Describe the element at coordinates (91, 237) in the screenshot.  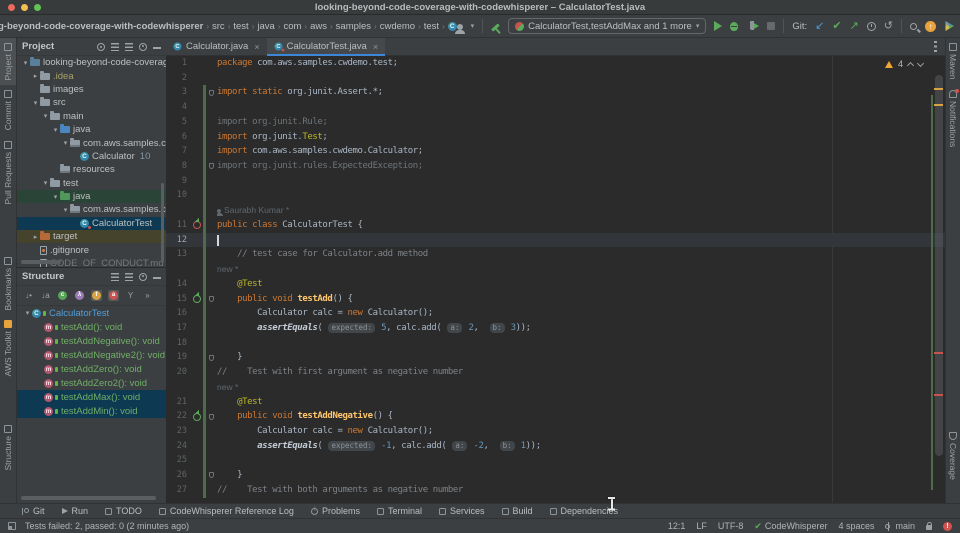
I see `project-tree-item: ▸ target` at that location.